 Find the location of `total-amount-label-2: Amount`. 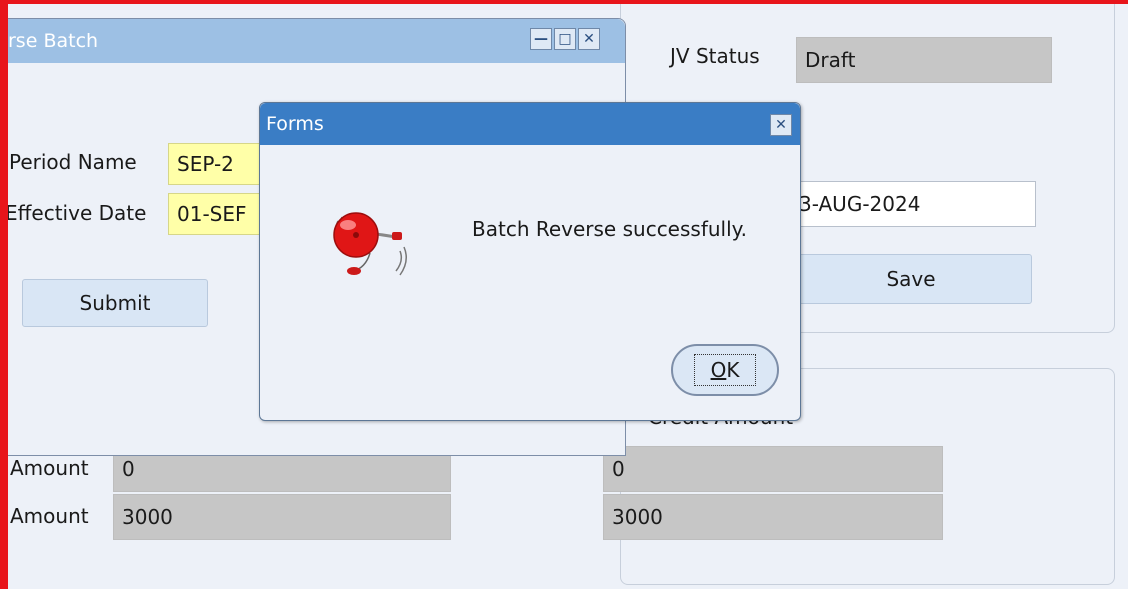

total-amount-label-2: Amount is located at coordinates (49, 516).